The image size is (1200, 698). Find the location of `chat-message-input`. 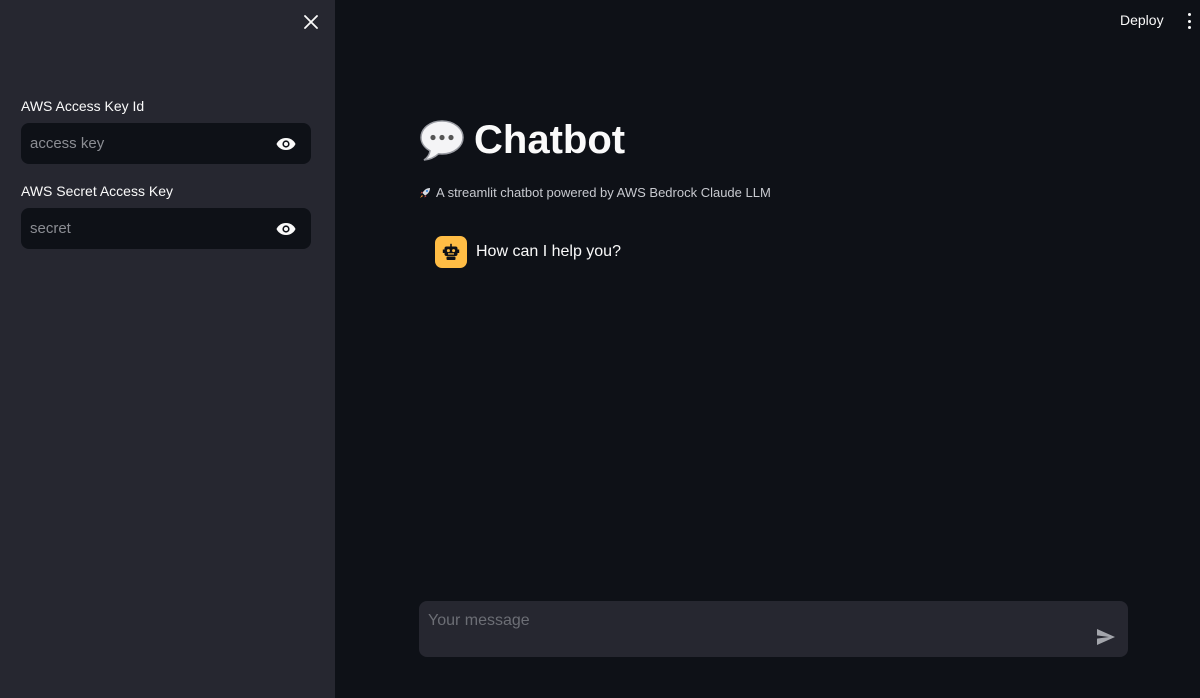

chat-message-input is located at coordinates (749, 629).